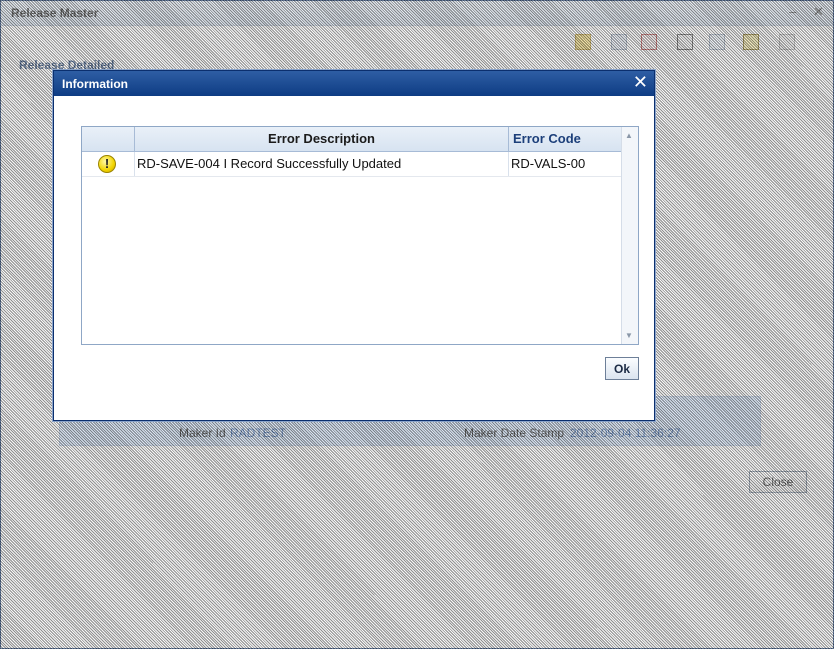  What do you see at coordinates (514, 433) in the screenshot?
I see `maker-date-label: Maker Date Stamp` at bounding box center [514, 433].